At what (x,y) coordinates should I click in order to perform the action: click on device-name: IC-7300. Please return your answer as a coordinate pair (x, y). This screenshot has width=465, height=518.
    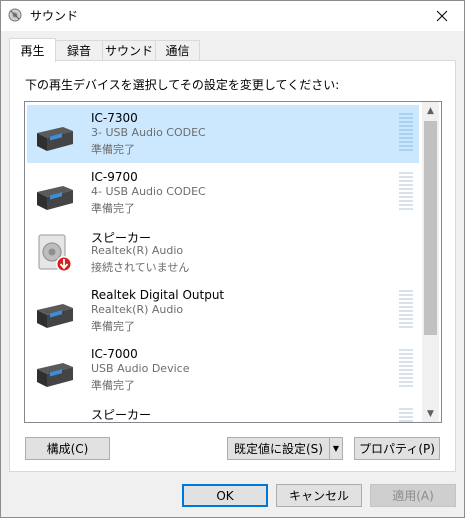
    Looking at the image, I should click on (114, 118).